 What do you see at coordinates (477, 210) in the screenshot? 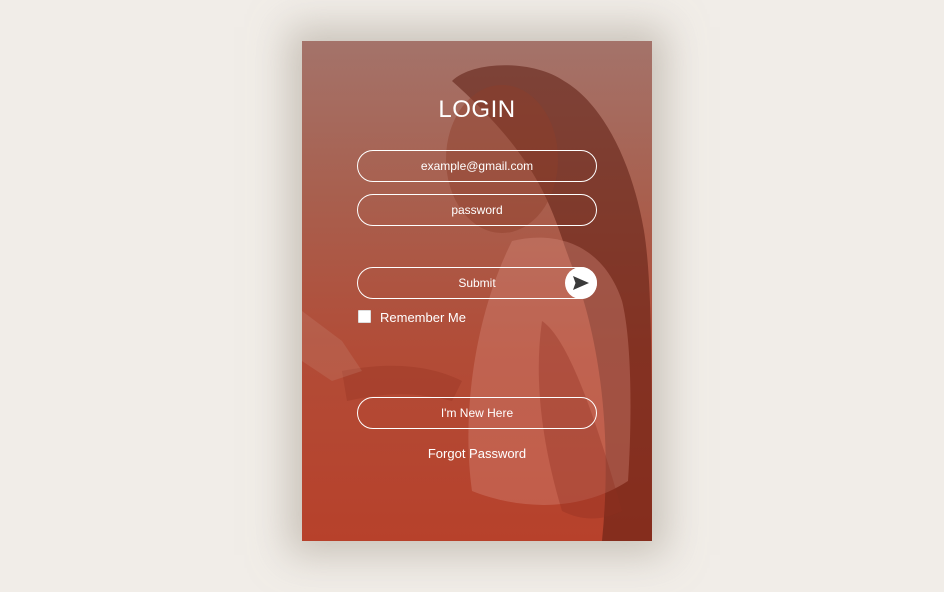
I see `password-input` at bounding box center [477, 210].